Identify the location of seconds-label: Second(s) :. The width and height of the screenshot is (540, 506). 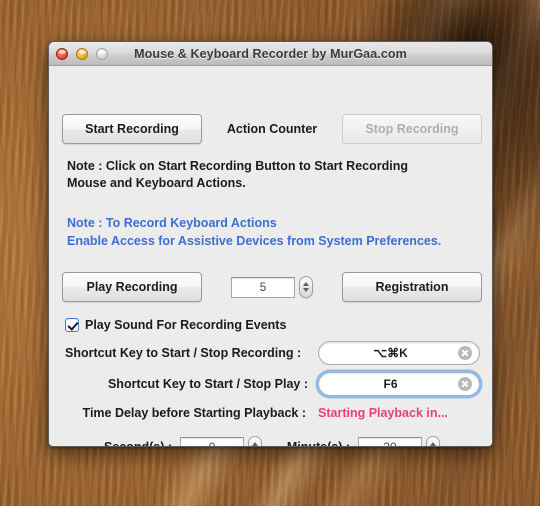
(137, 443).